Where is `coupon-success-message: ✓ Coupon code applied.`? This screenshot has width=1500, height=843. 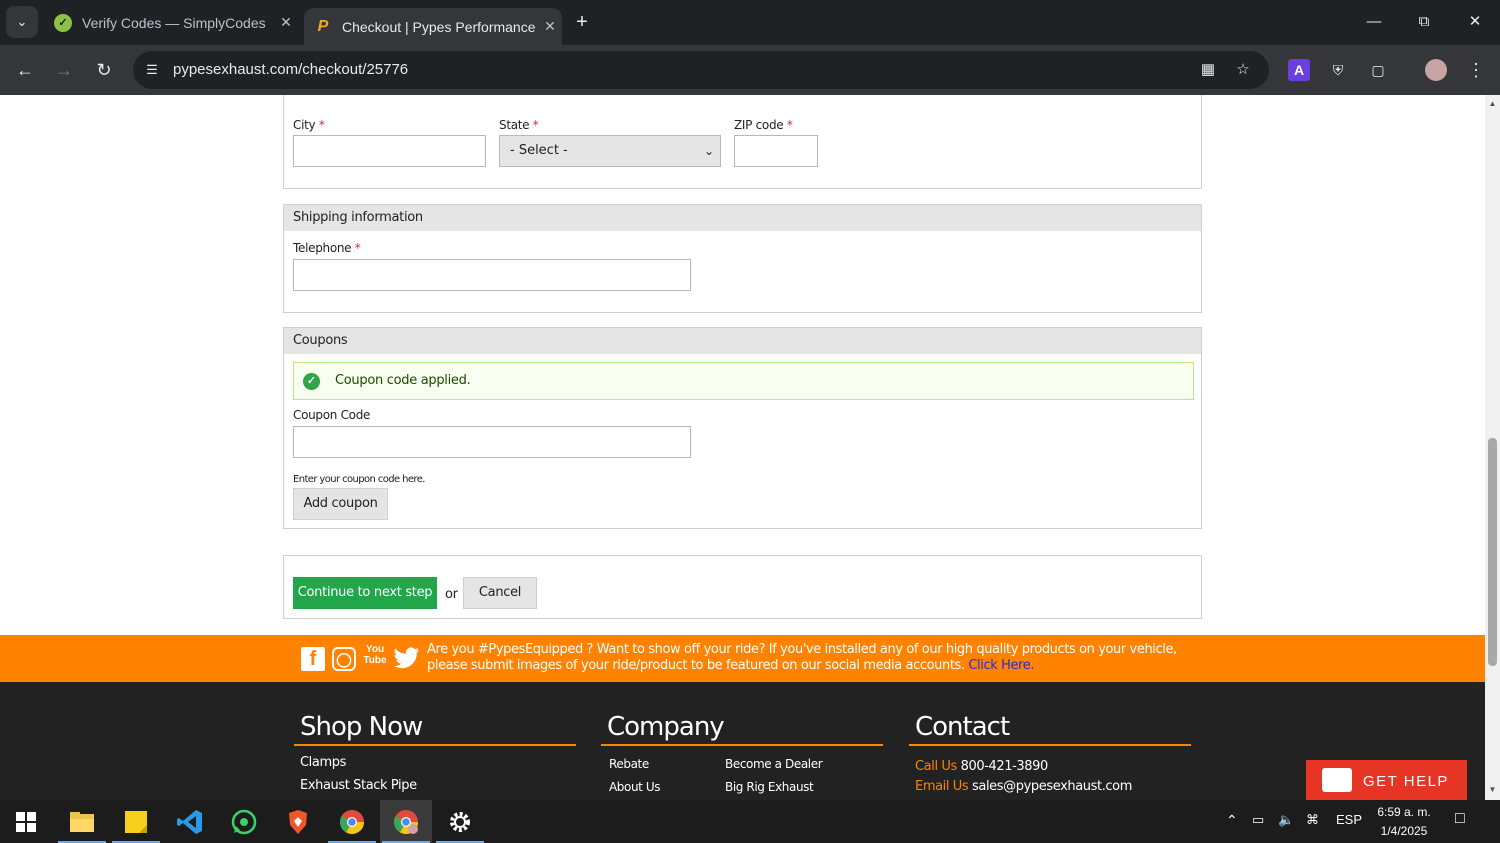 coupon-success-message: ✓ Coupon code applied. is located at coordinates (743, 381).